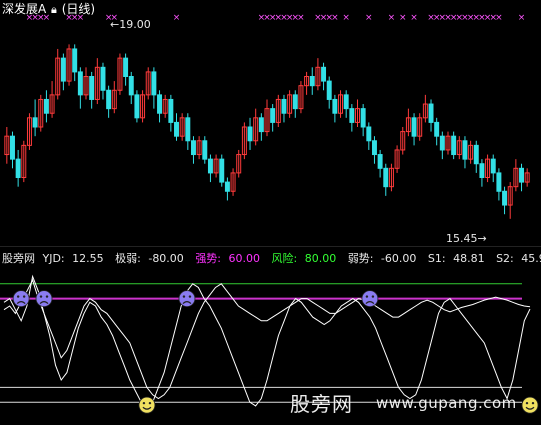 This screenshot has height=425, width=541. Describe the element at coordinates (49, 8) in the screenshot. I see `main-chart-header: 深发展A 🔒︎ (日线)` at that location.